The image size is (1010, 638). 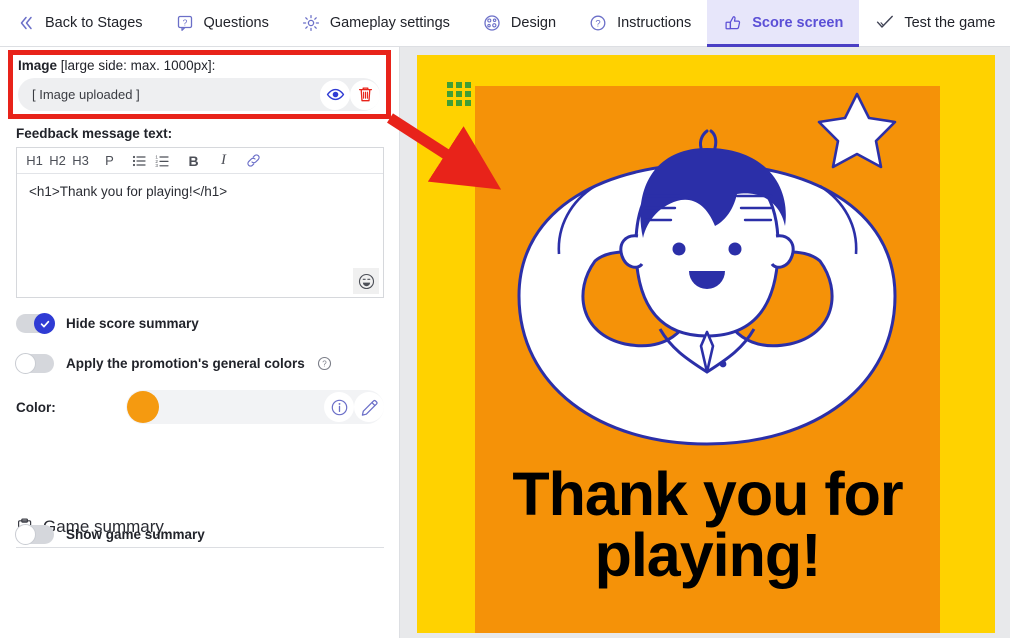 I want to click on hide-score-summary-toggle, so click(x=35, y=323).